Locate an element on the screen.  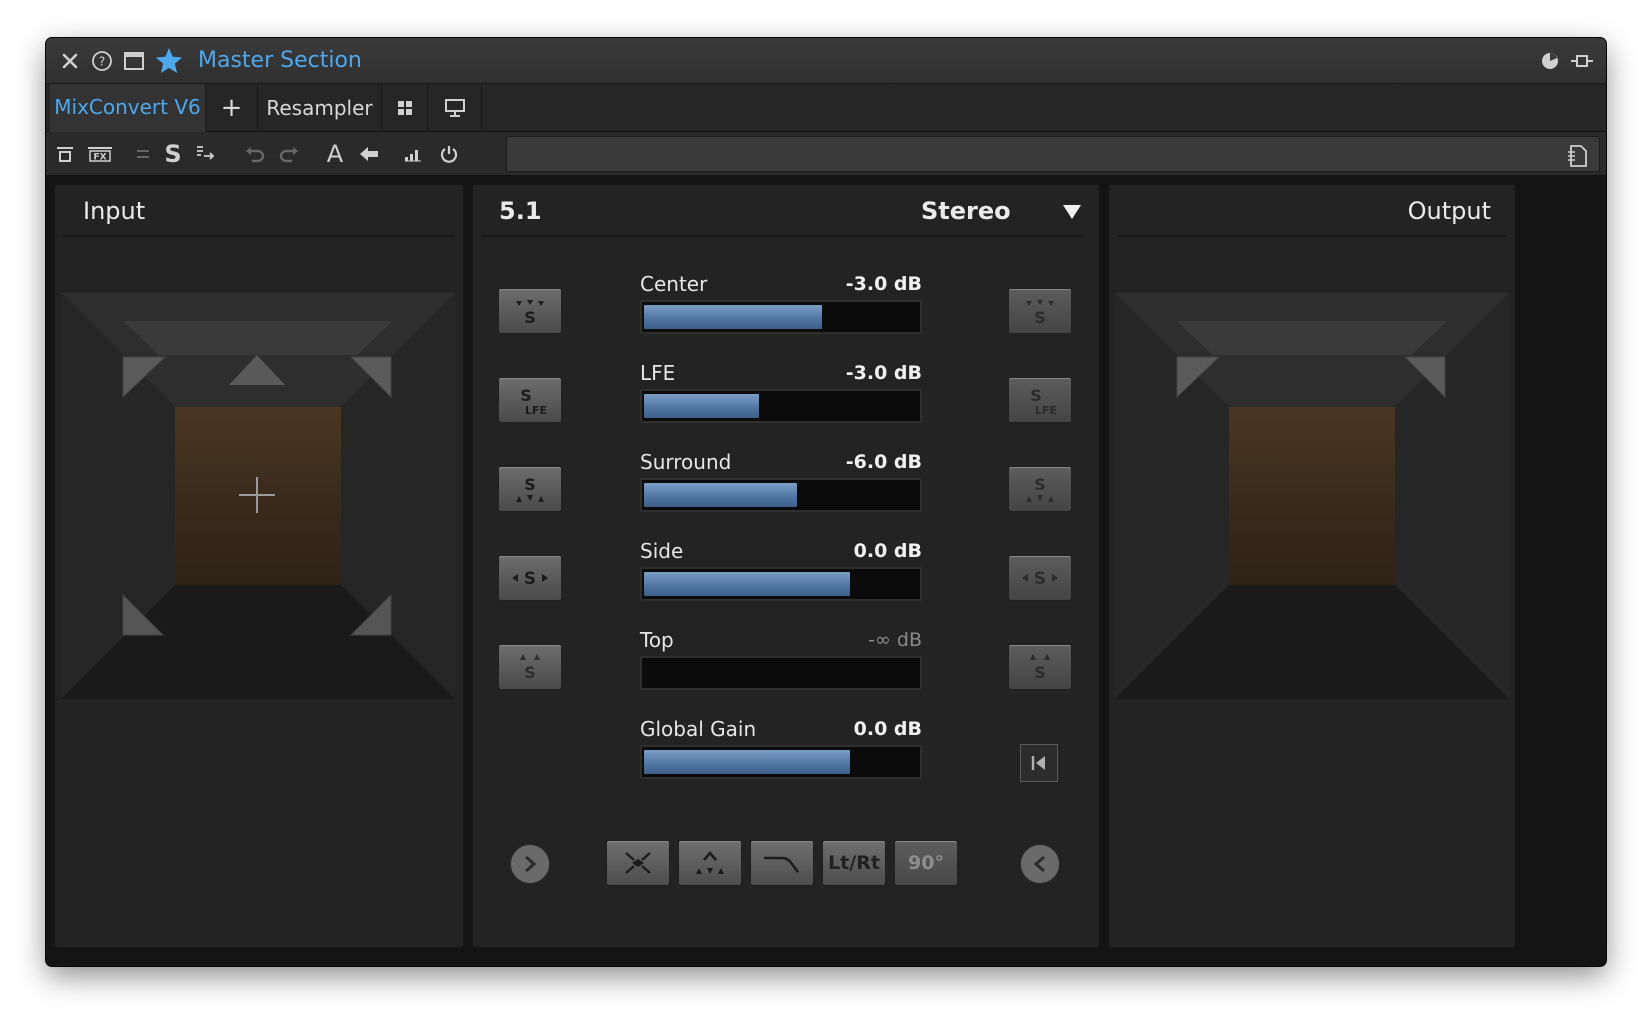
bypass-insert-button is located at coordinates (65, 154).